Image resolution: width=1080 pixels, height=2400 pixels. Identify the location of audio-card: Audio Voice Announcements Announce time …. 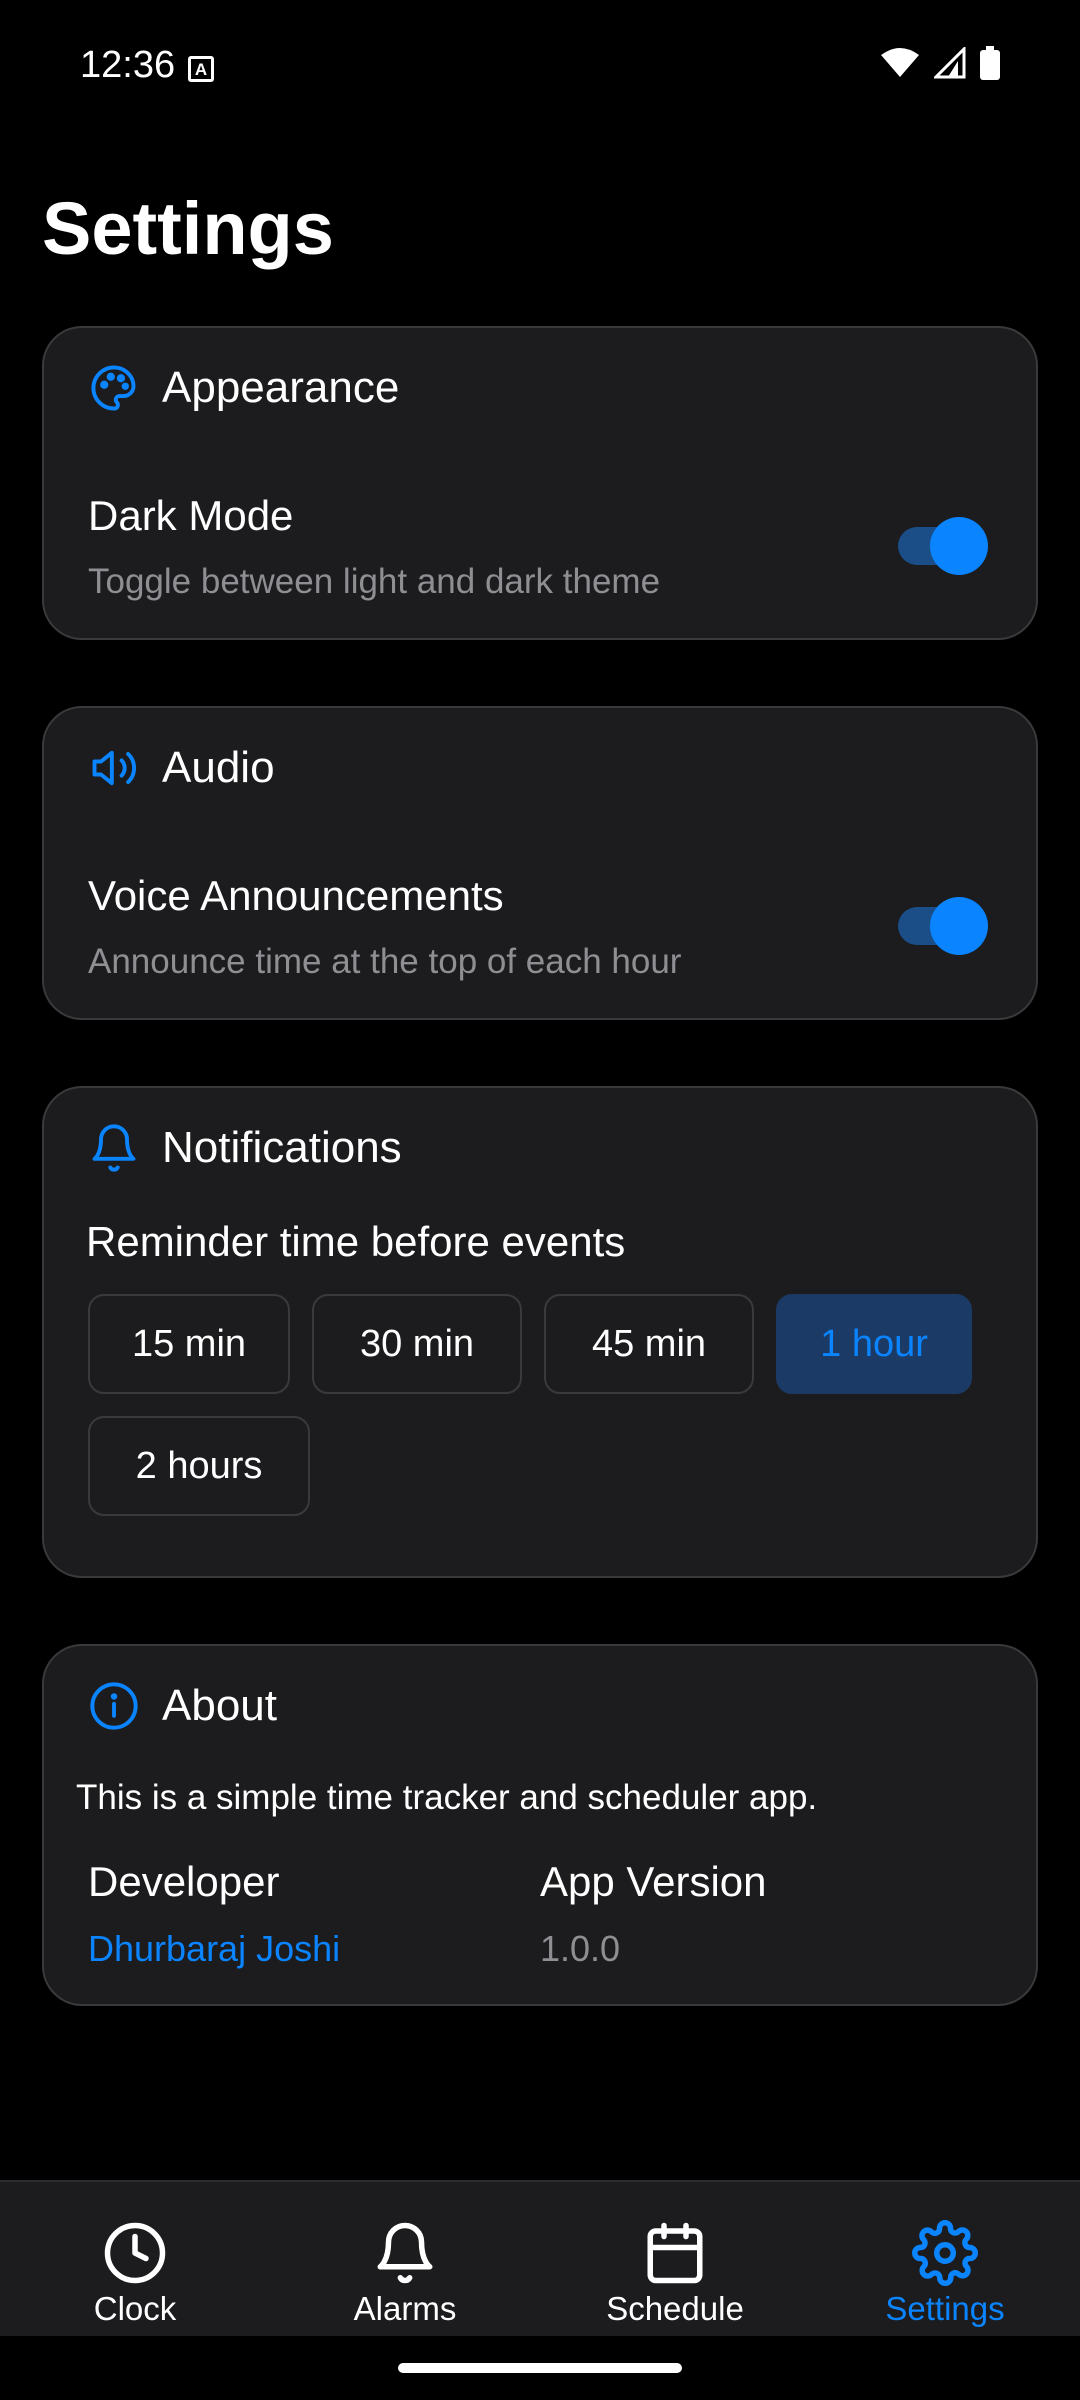
(540, 863).